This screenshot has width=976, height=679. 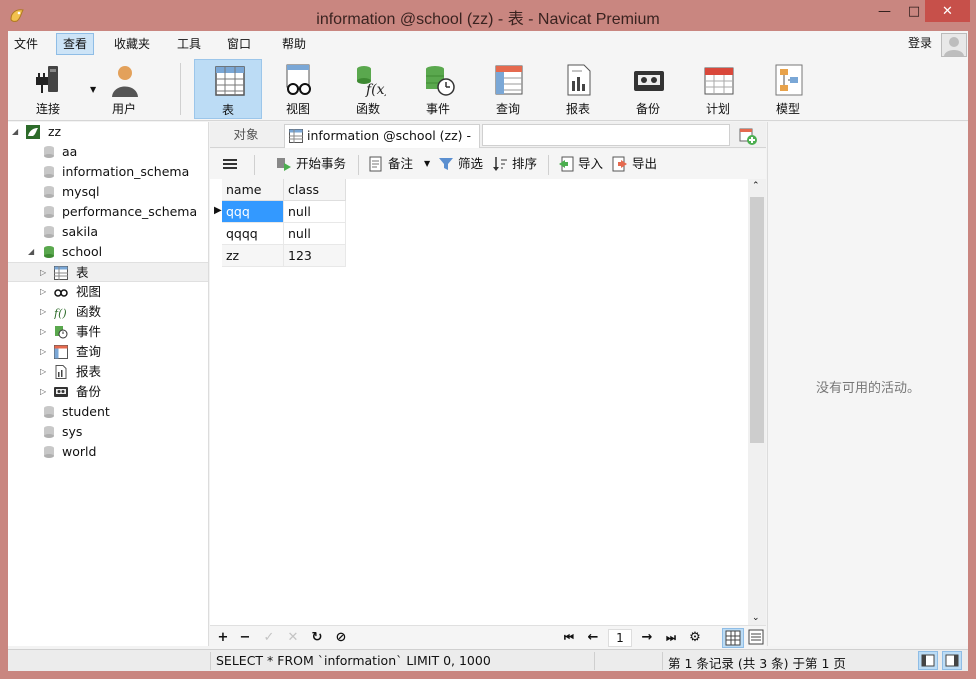 What do you see at coordinates (108, 312) in the screenshot?
I see `tree-school-functions: ▷ f() 函数` at bounding box center [108, 312].